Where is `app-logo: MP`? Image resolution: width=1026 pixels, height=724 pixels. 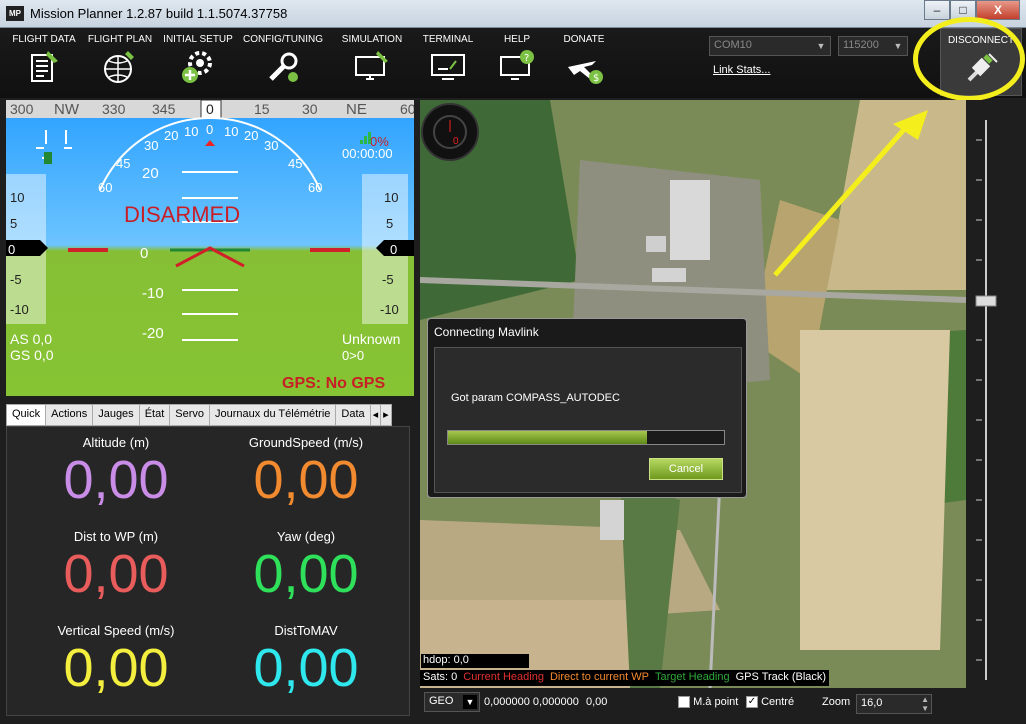 app-logo: MP is located at coordinates (15, 13).